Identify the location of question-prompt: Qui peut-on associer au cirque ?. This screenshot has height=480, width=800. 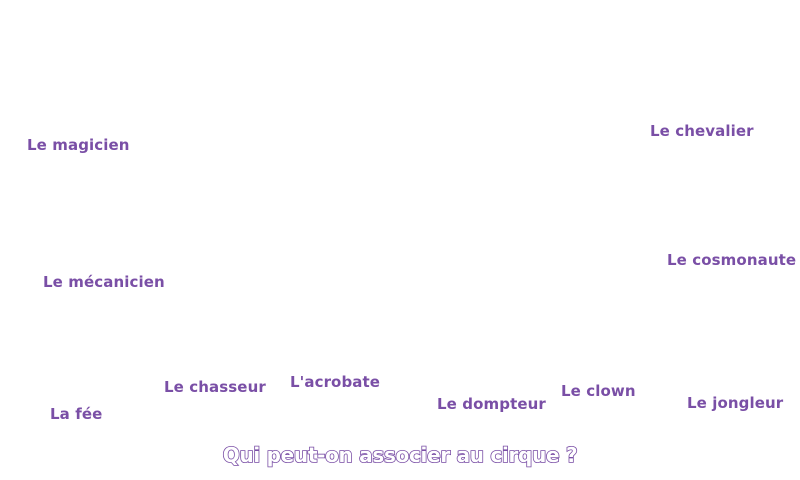
(400, 455).